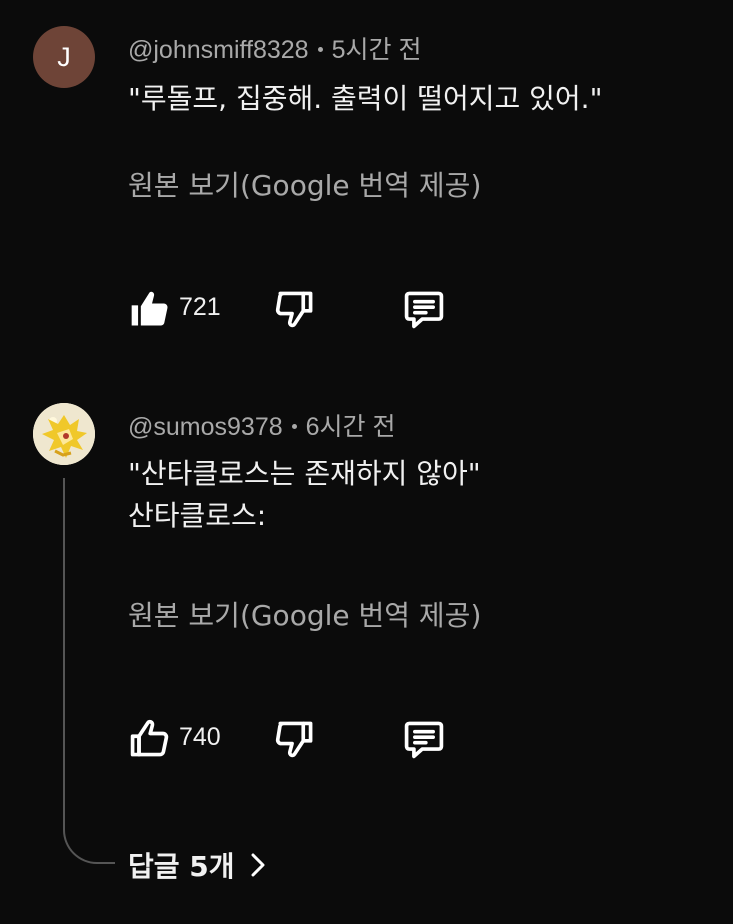 The image size is (733, 924). Describe the element at coordinates (304, 614) in the screenshot. I see `translate-link: 원본 보기(Google 번역 제공)` at that location.